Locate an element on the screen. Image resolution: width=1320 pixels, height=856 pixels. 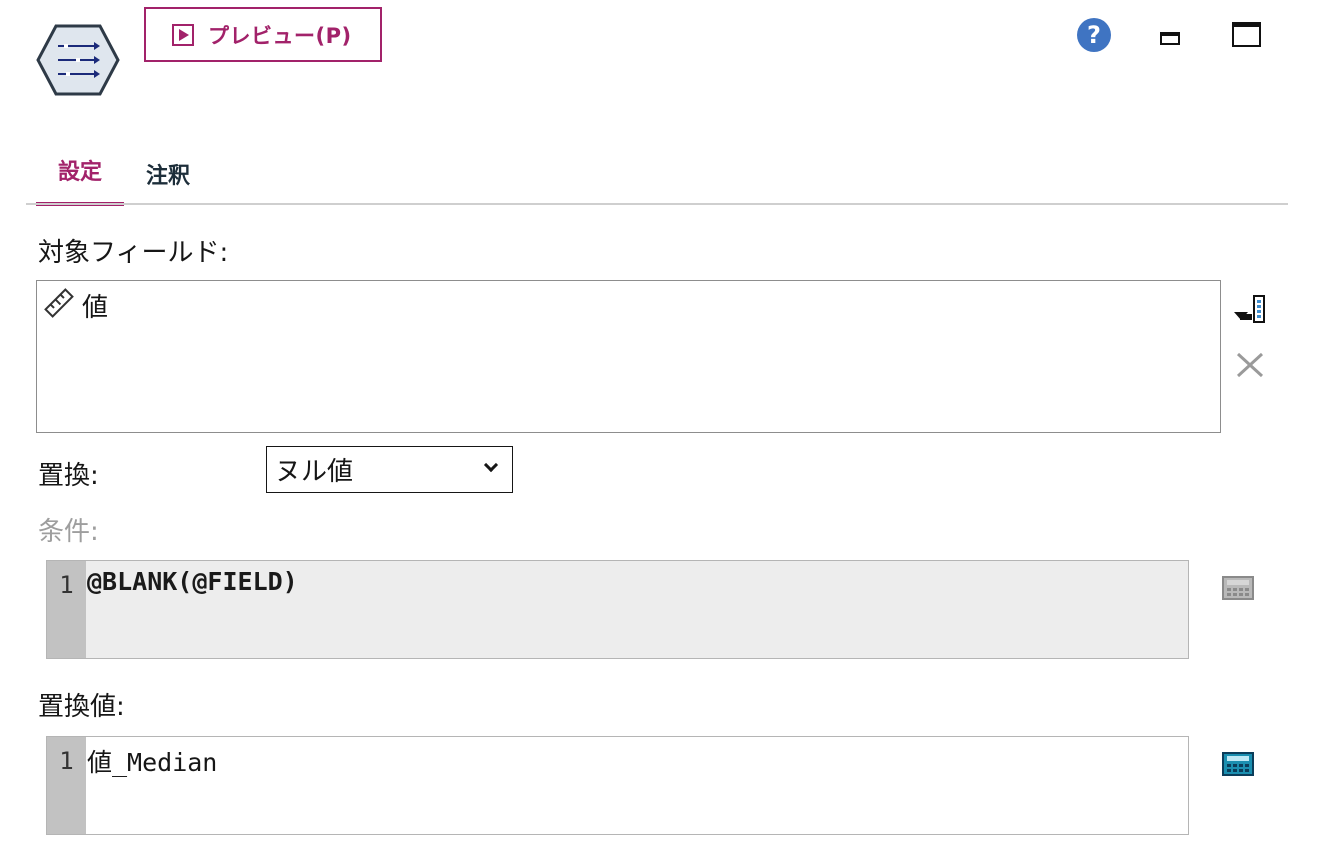
minimize-icon is located at coordinates (1170, 38).